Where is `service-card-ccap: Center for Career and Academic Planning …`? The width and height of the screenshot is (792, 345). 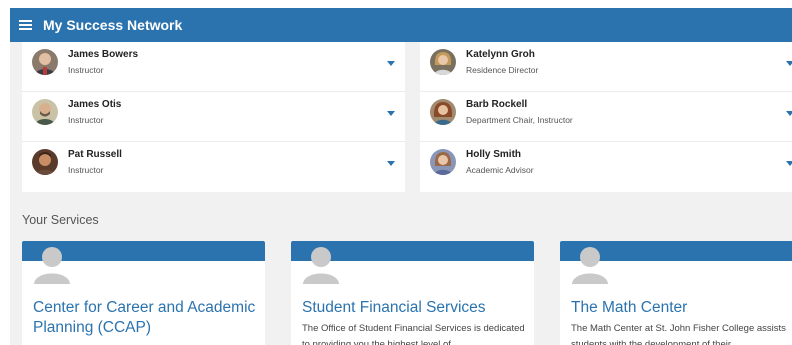
service-card-ccap: Center for Career and Academic Planning … is located at coordinates (143, 293).